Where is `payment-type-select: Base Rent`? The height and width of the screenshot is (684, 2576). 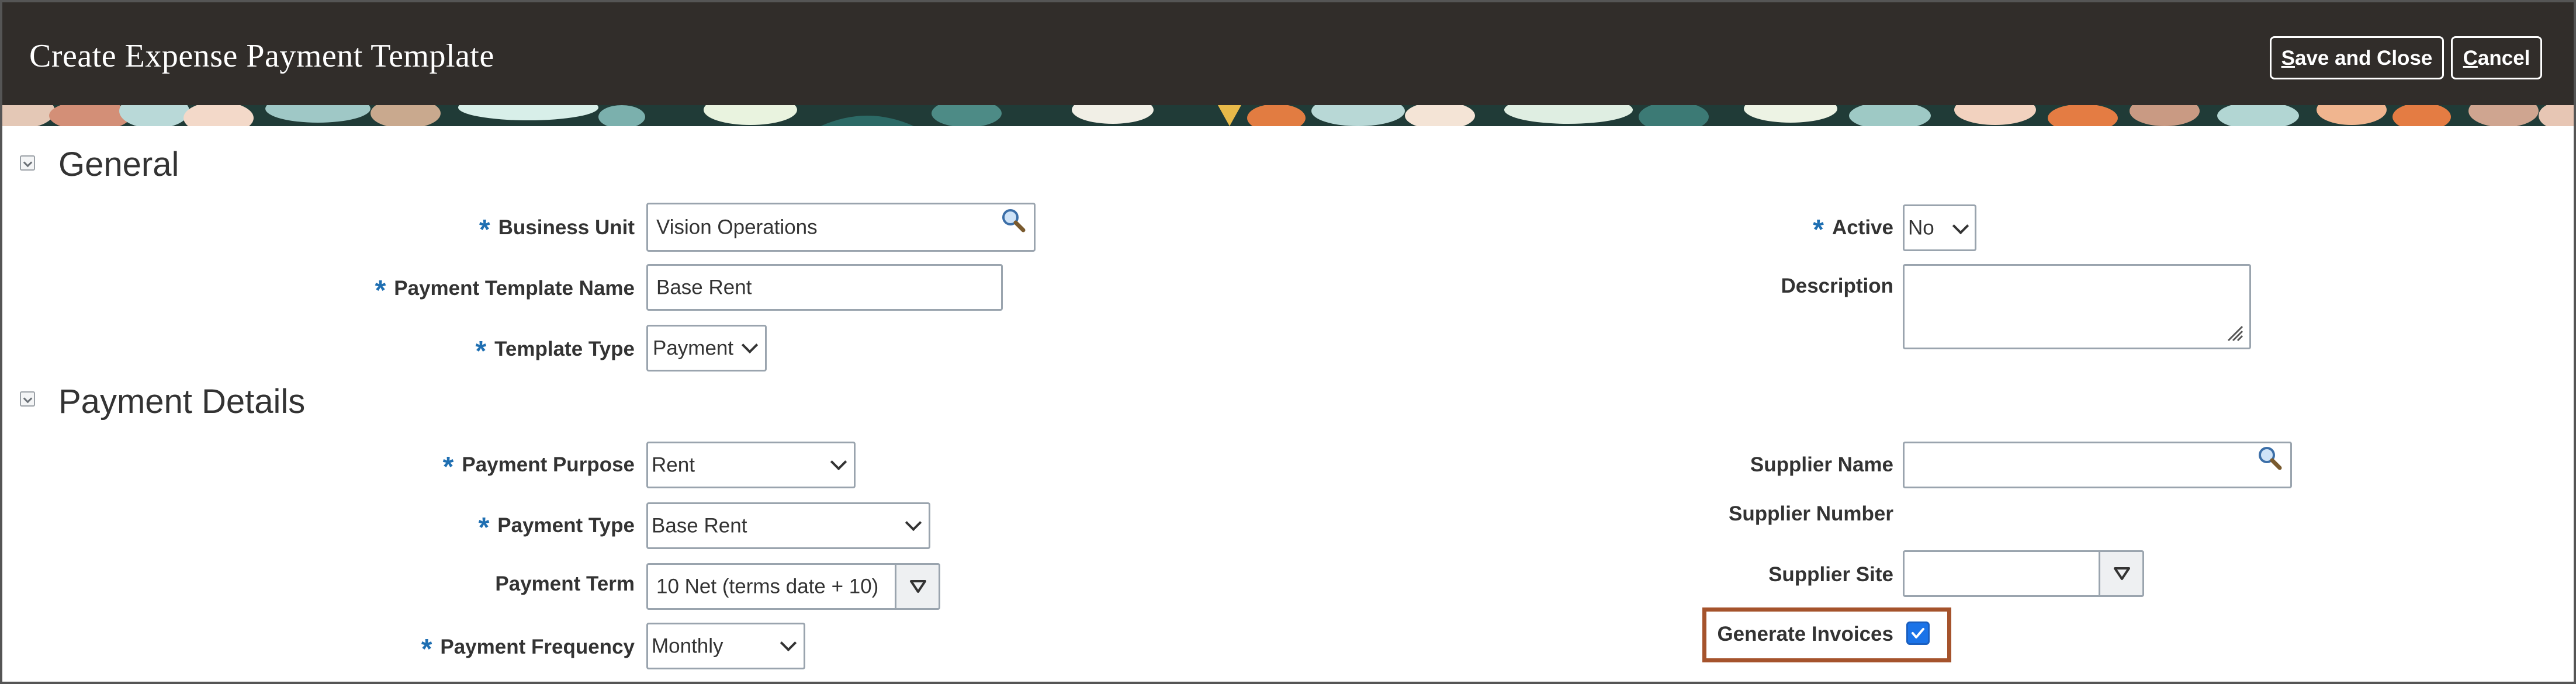
payment-type-select: Base Rent is located at coordinates (788, 525).